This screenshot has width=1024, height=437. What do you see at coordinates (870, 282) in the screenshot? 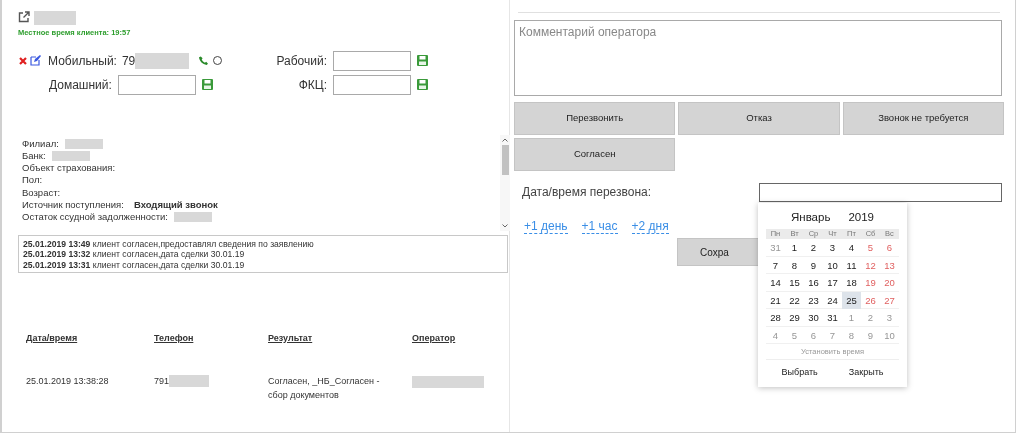
I see `calendar-day: 19` at bounding box center [870, 282].